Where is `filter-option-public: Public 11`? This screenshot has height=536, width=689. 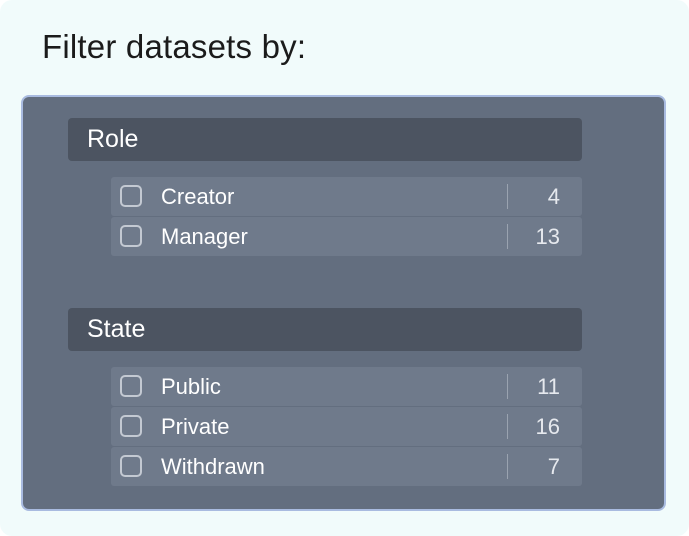 filter-option-public: Public 11 is located at coordinates (346, 386).